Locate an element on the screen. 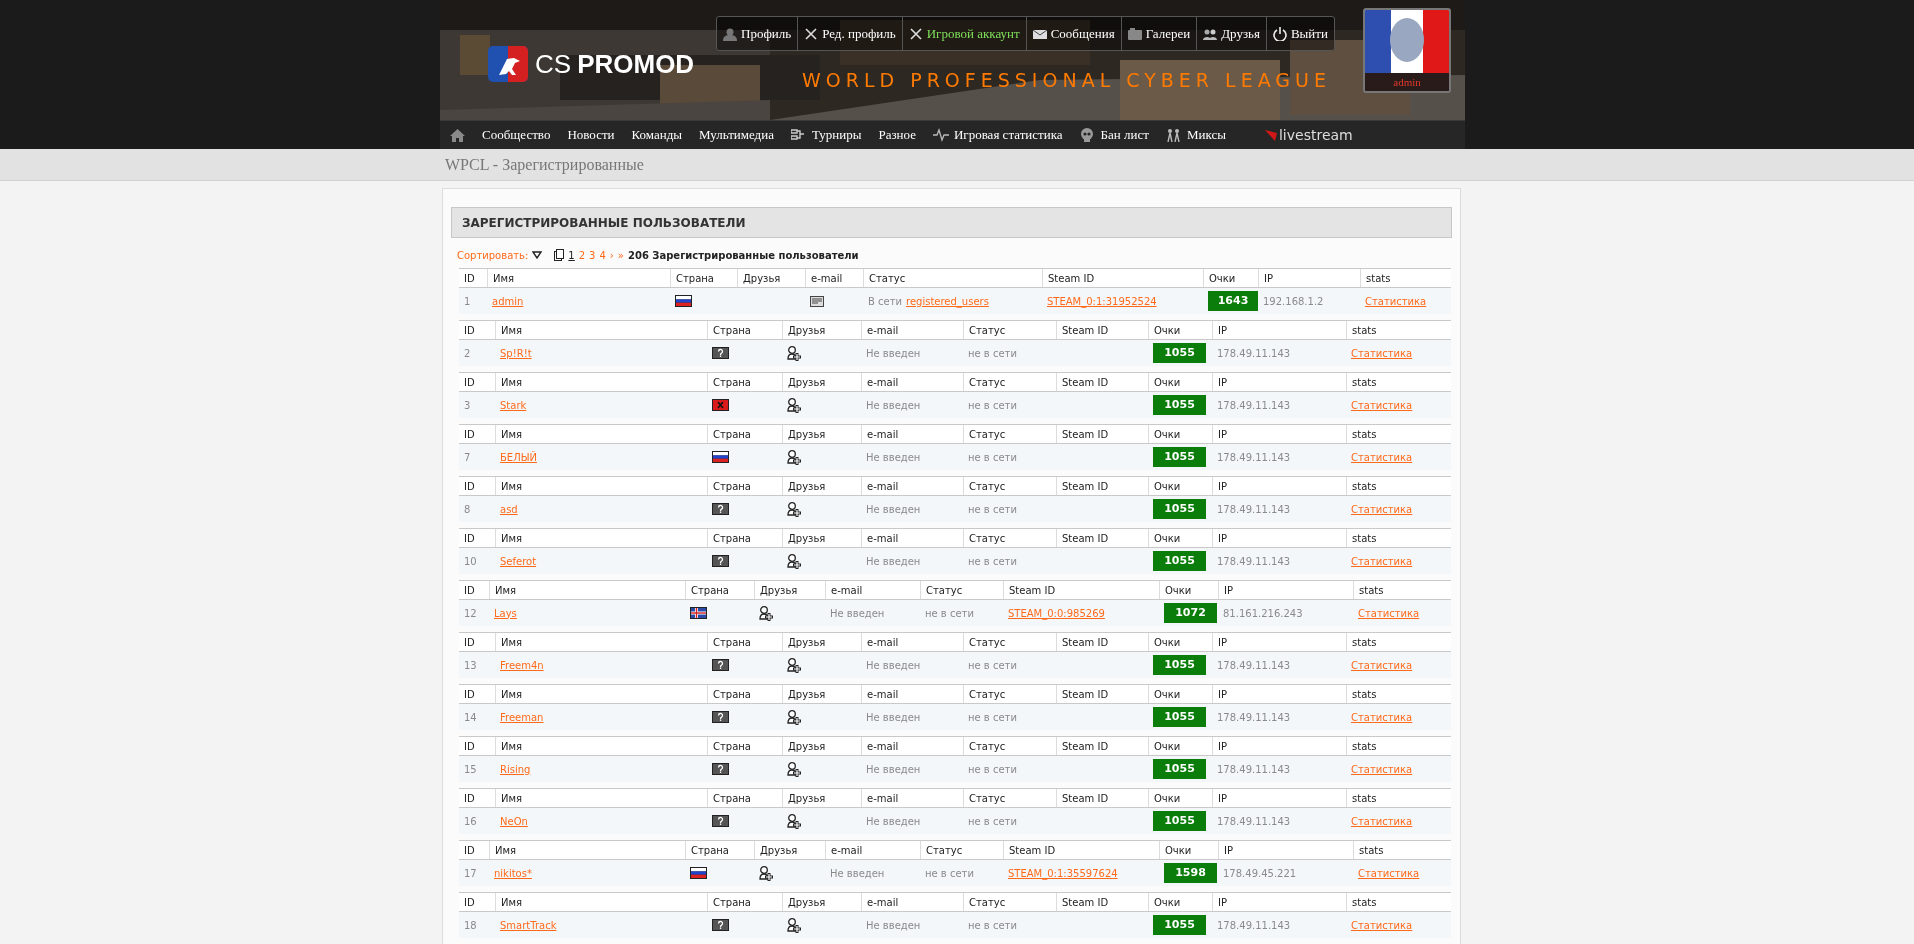  column-header: Друзья is located at coordinates (821, 434).